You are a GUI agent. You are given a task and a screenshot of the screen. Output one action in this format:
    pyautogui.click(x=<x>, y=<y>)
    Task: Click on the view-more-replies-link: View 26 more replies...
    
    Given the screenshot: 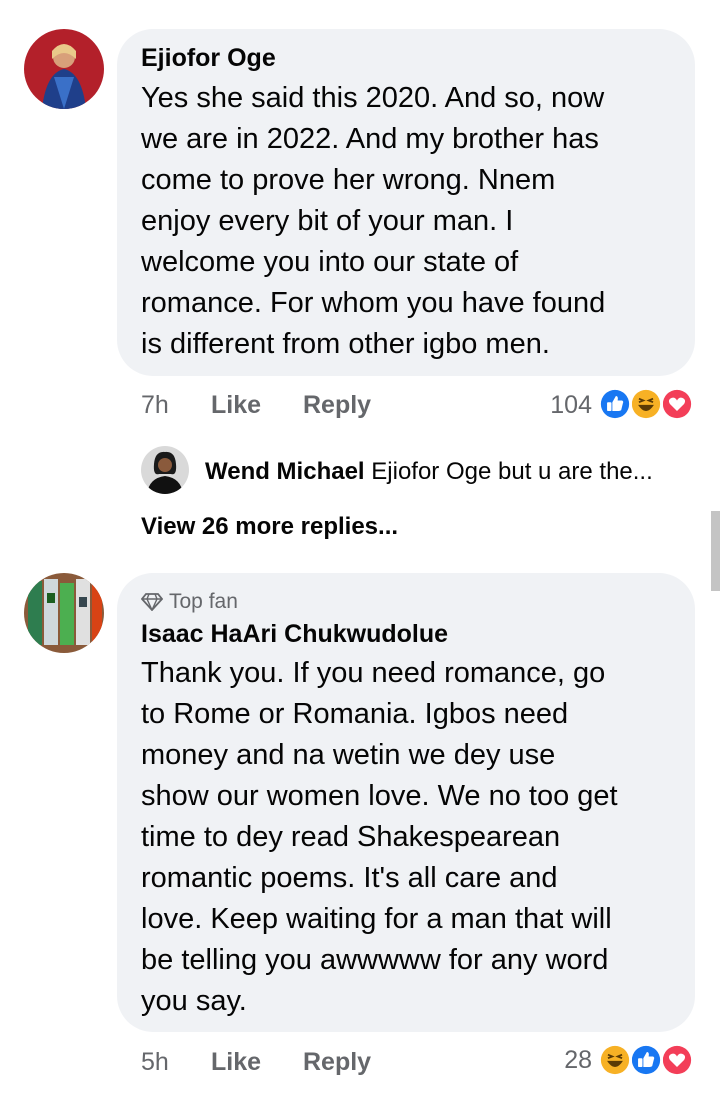 What is the action you would take?
    pyautogui.click(x=269, y=527)
    